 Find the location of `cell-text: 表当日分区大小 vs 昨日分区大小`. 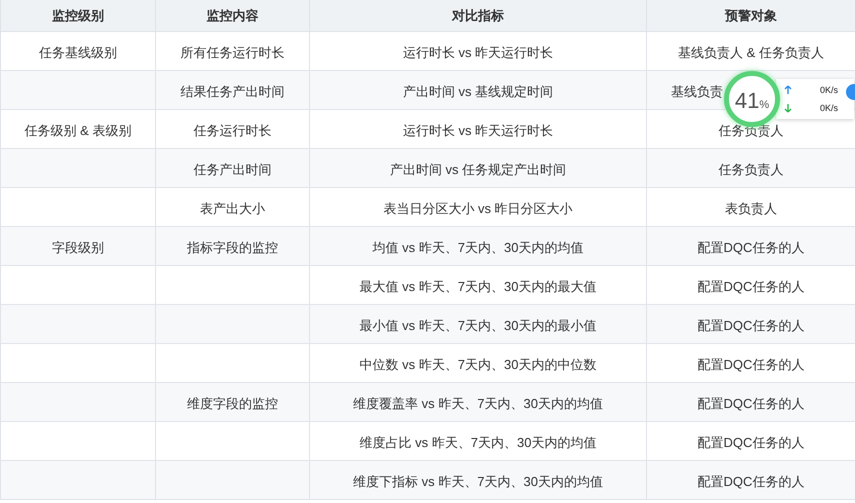

cell-text: 表当日分区大小 vs 昨日分区大小 is located at coordinates (478, 209).